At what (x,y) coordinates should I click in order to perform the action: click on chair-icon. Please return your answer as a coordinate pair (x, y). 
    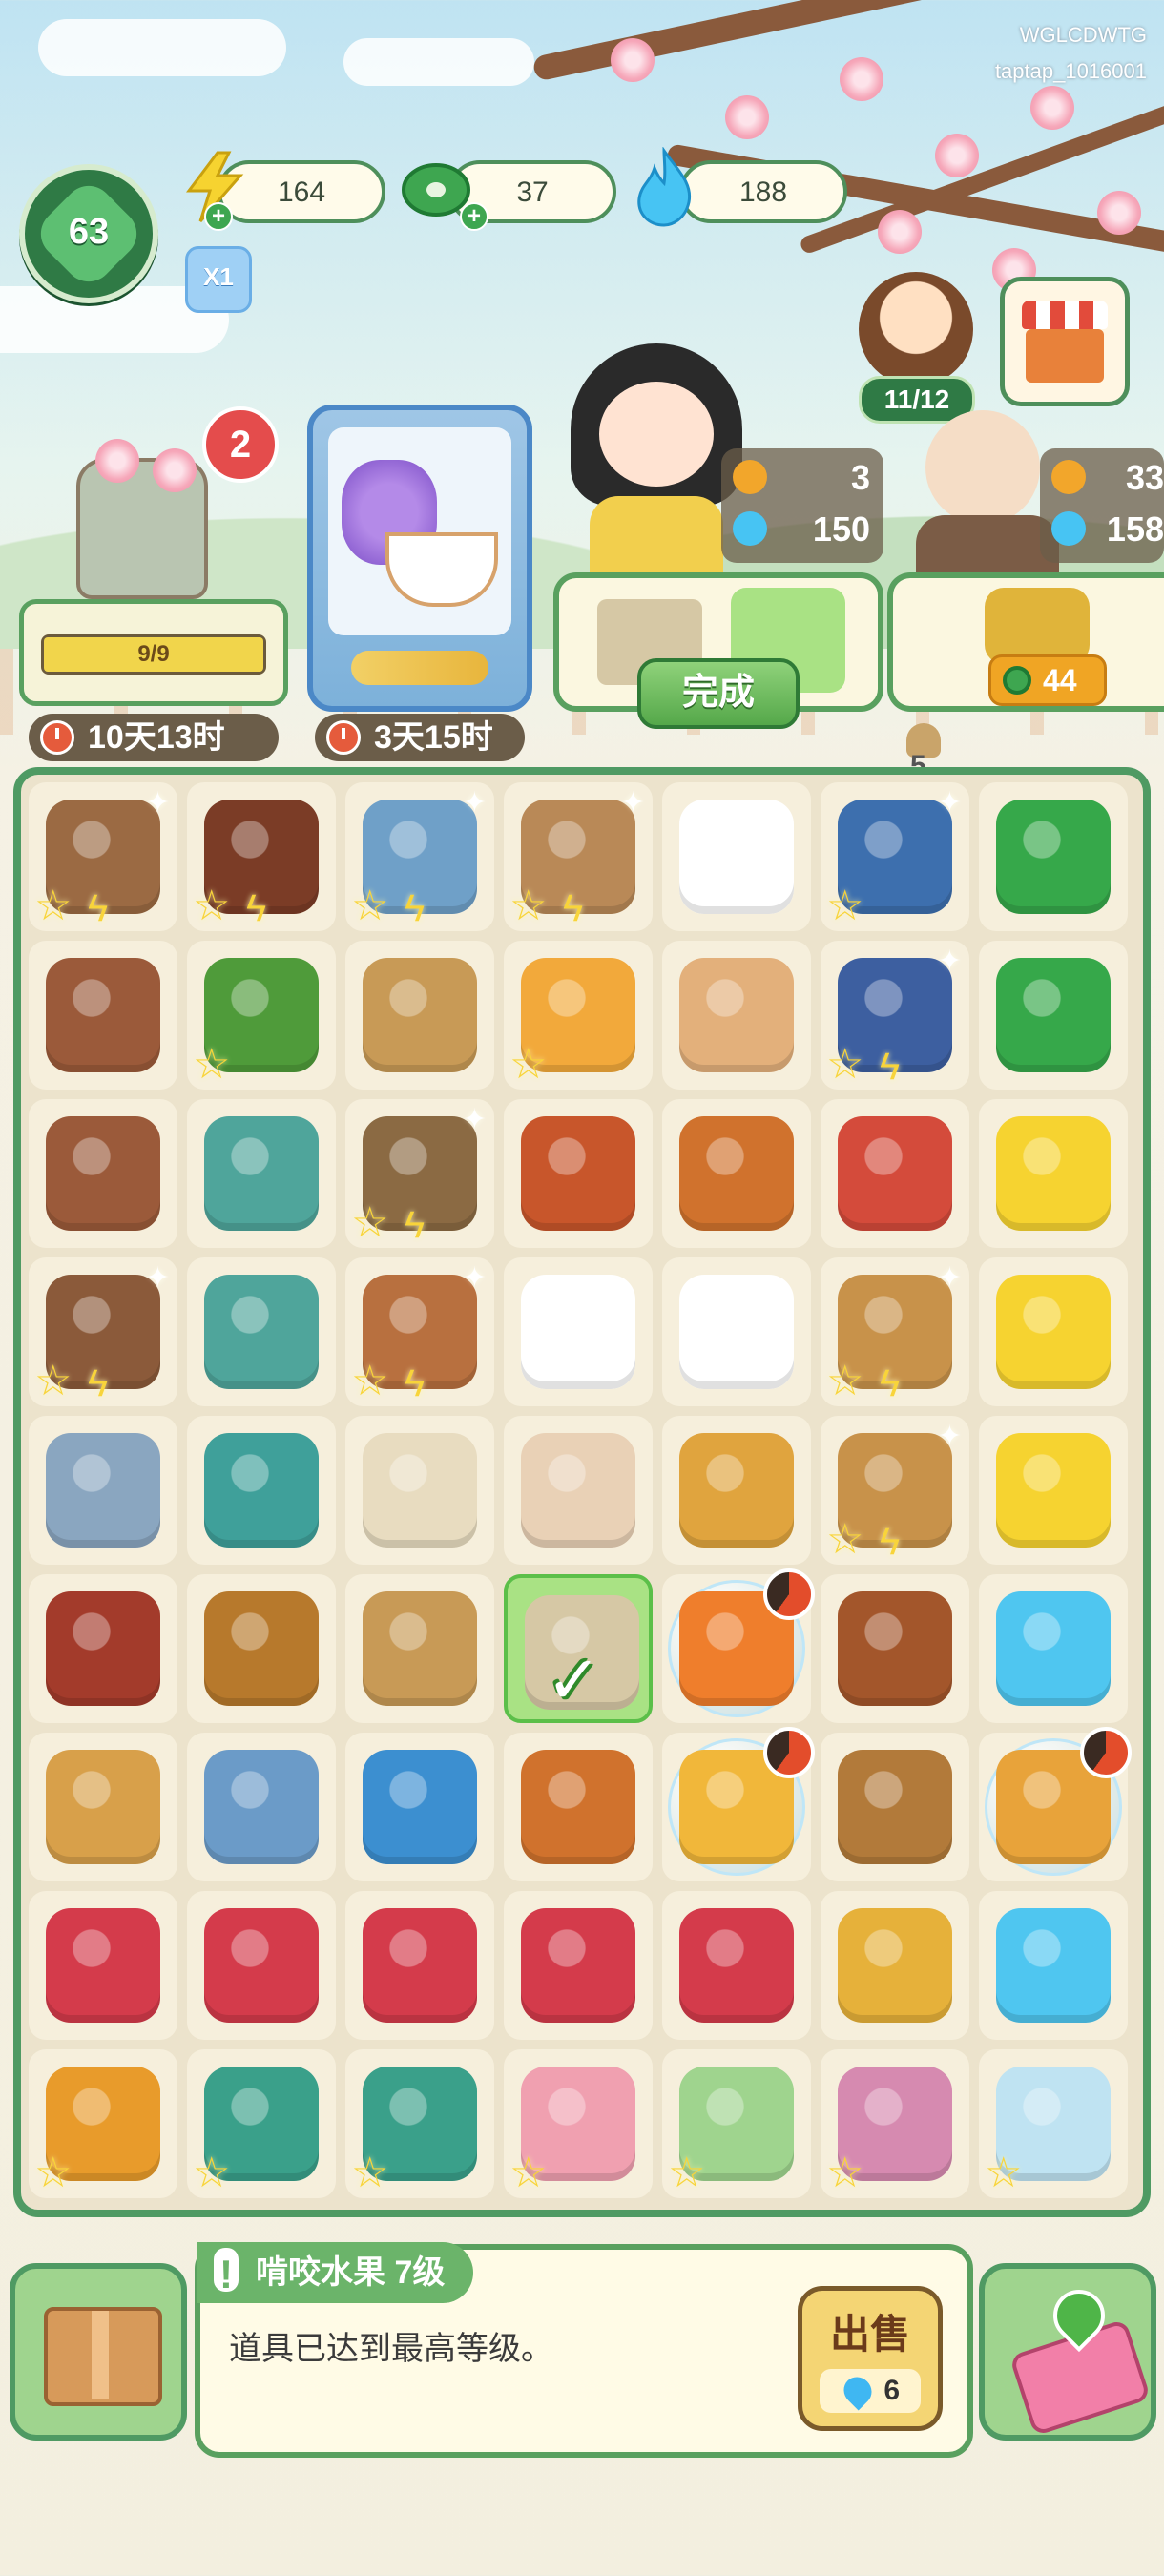
    Looking at the image, I should click on (103, 1015).